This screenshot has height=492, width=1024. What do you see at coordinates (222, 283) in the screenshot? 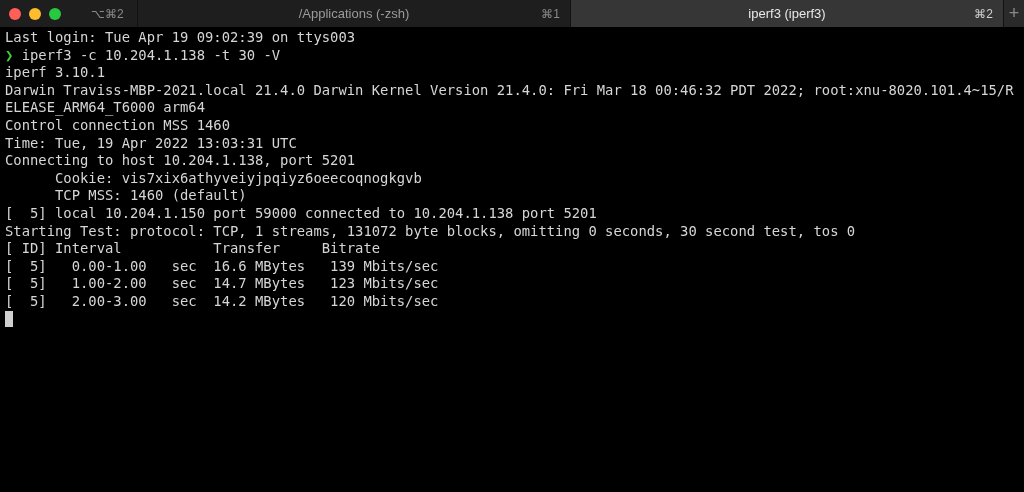
I see `output-line: [ 5] 1.00-2.00 sec 14.7 MBytes 123 Mbits/sec` at bounding box center [222, 283].